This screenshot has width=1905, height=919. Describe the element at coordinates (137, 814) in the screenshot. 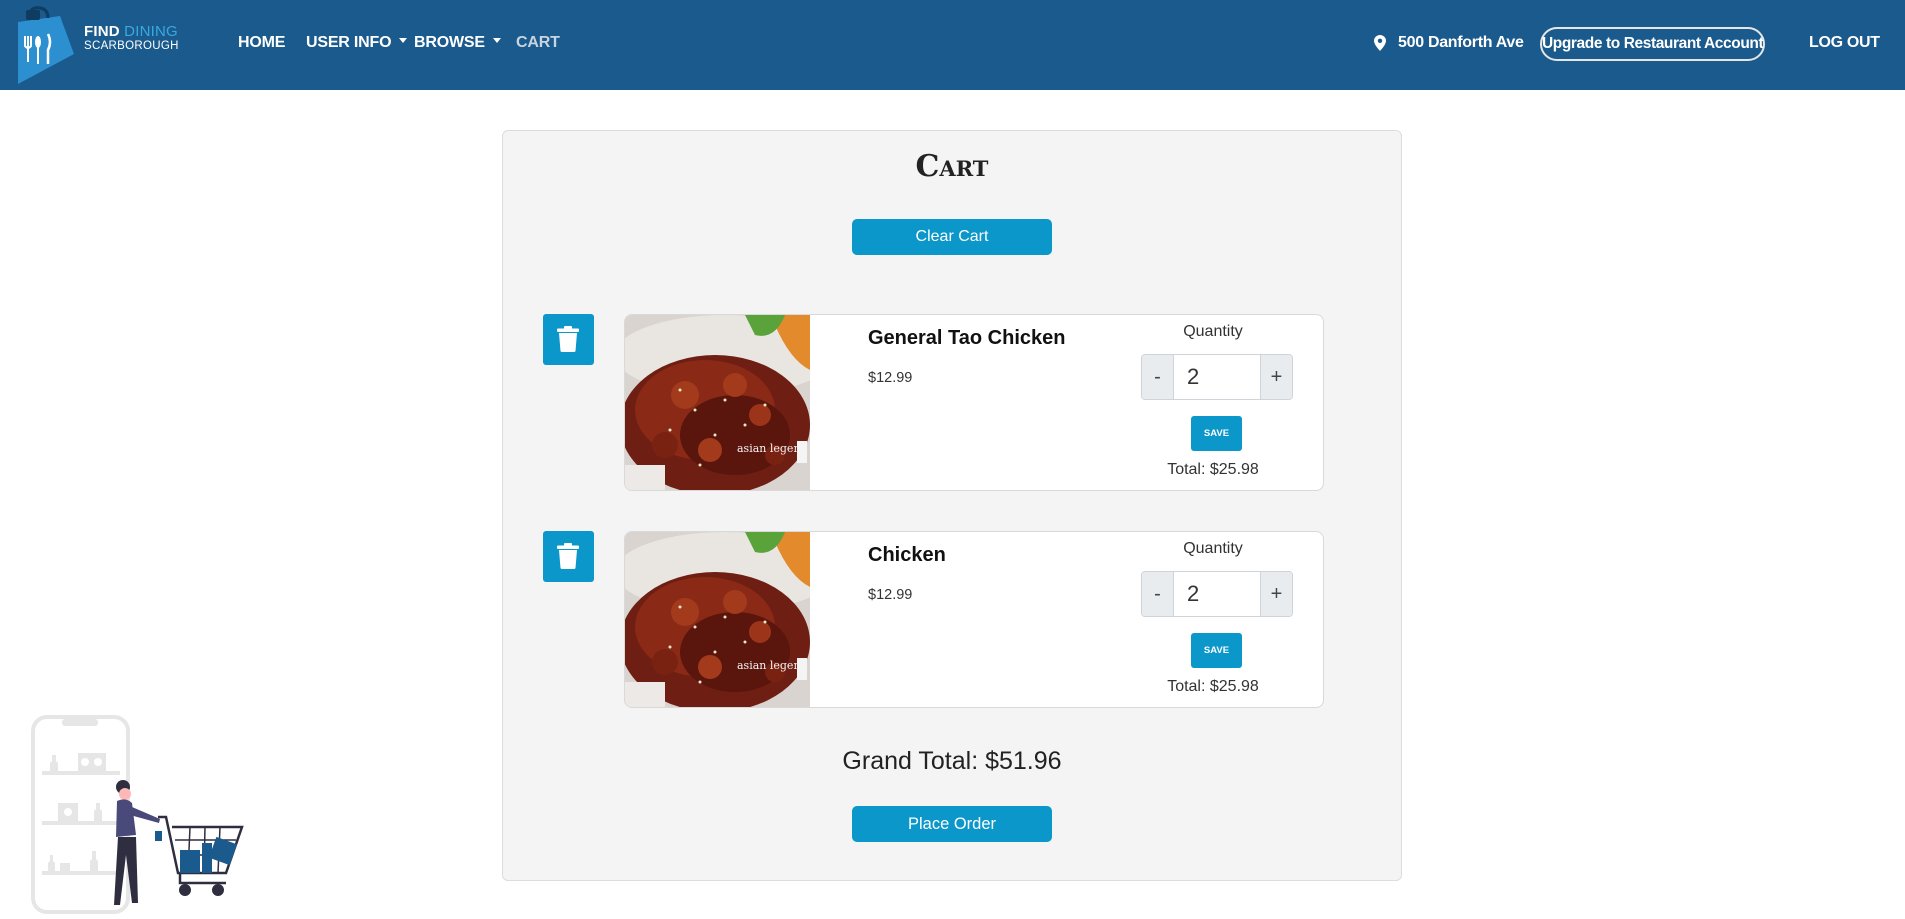

I see `shopping-illustration` at that location.